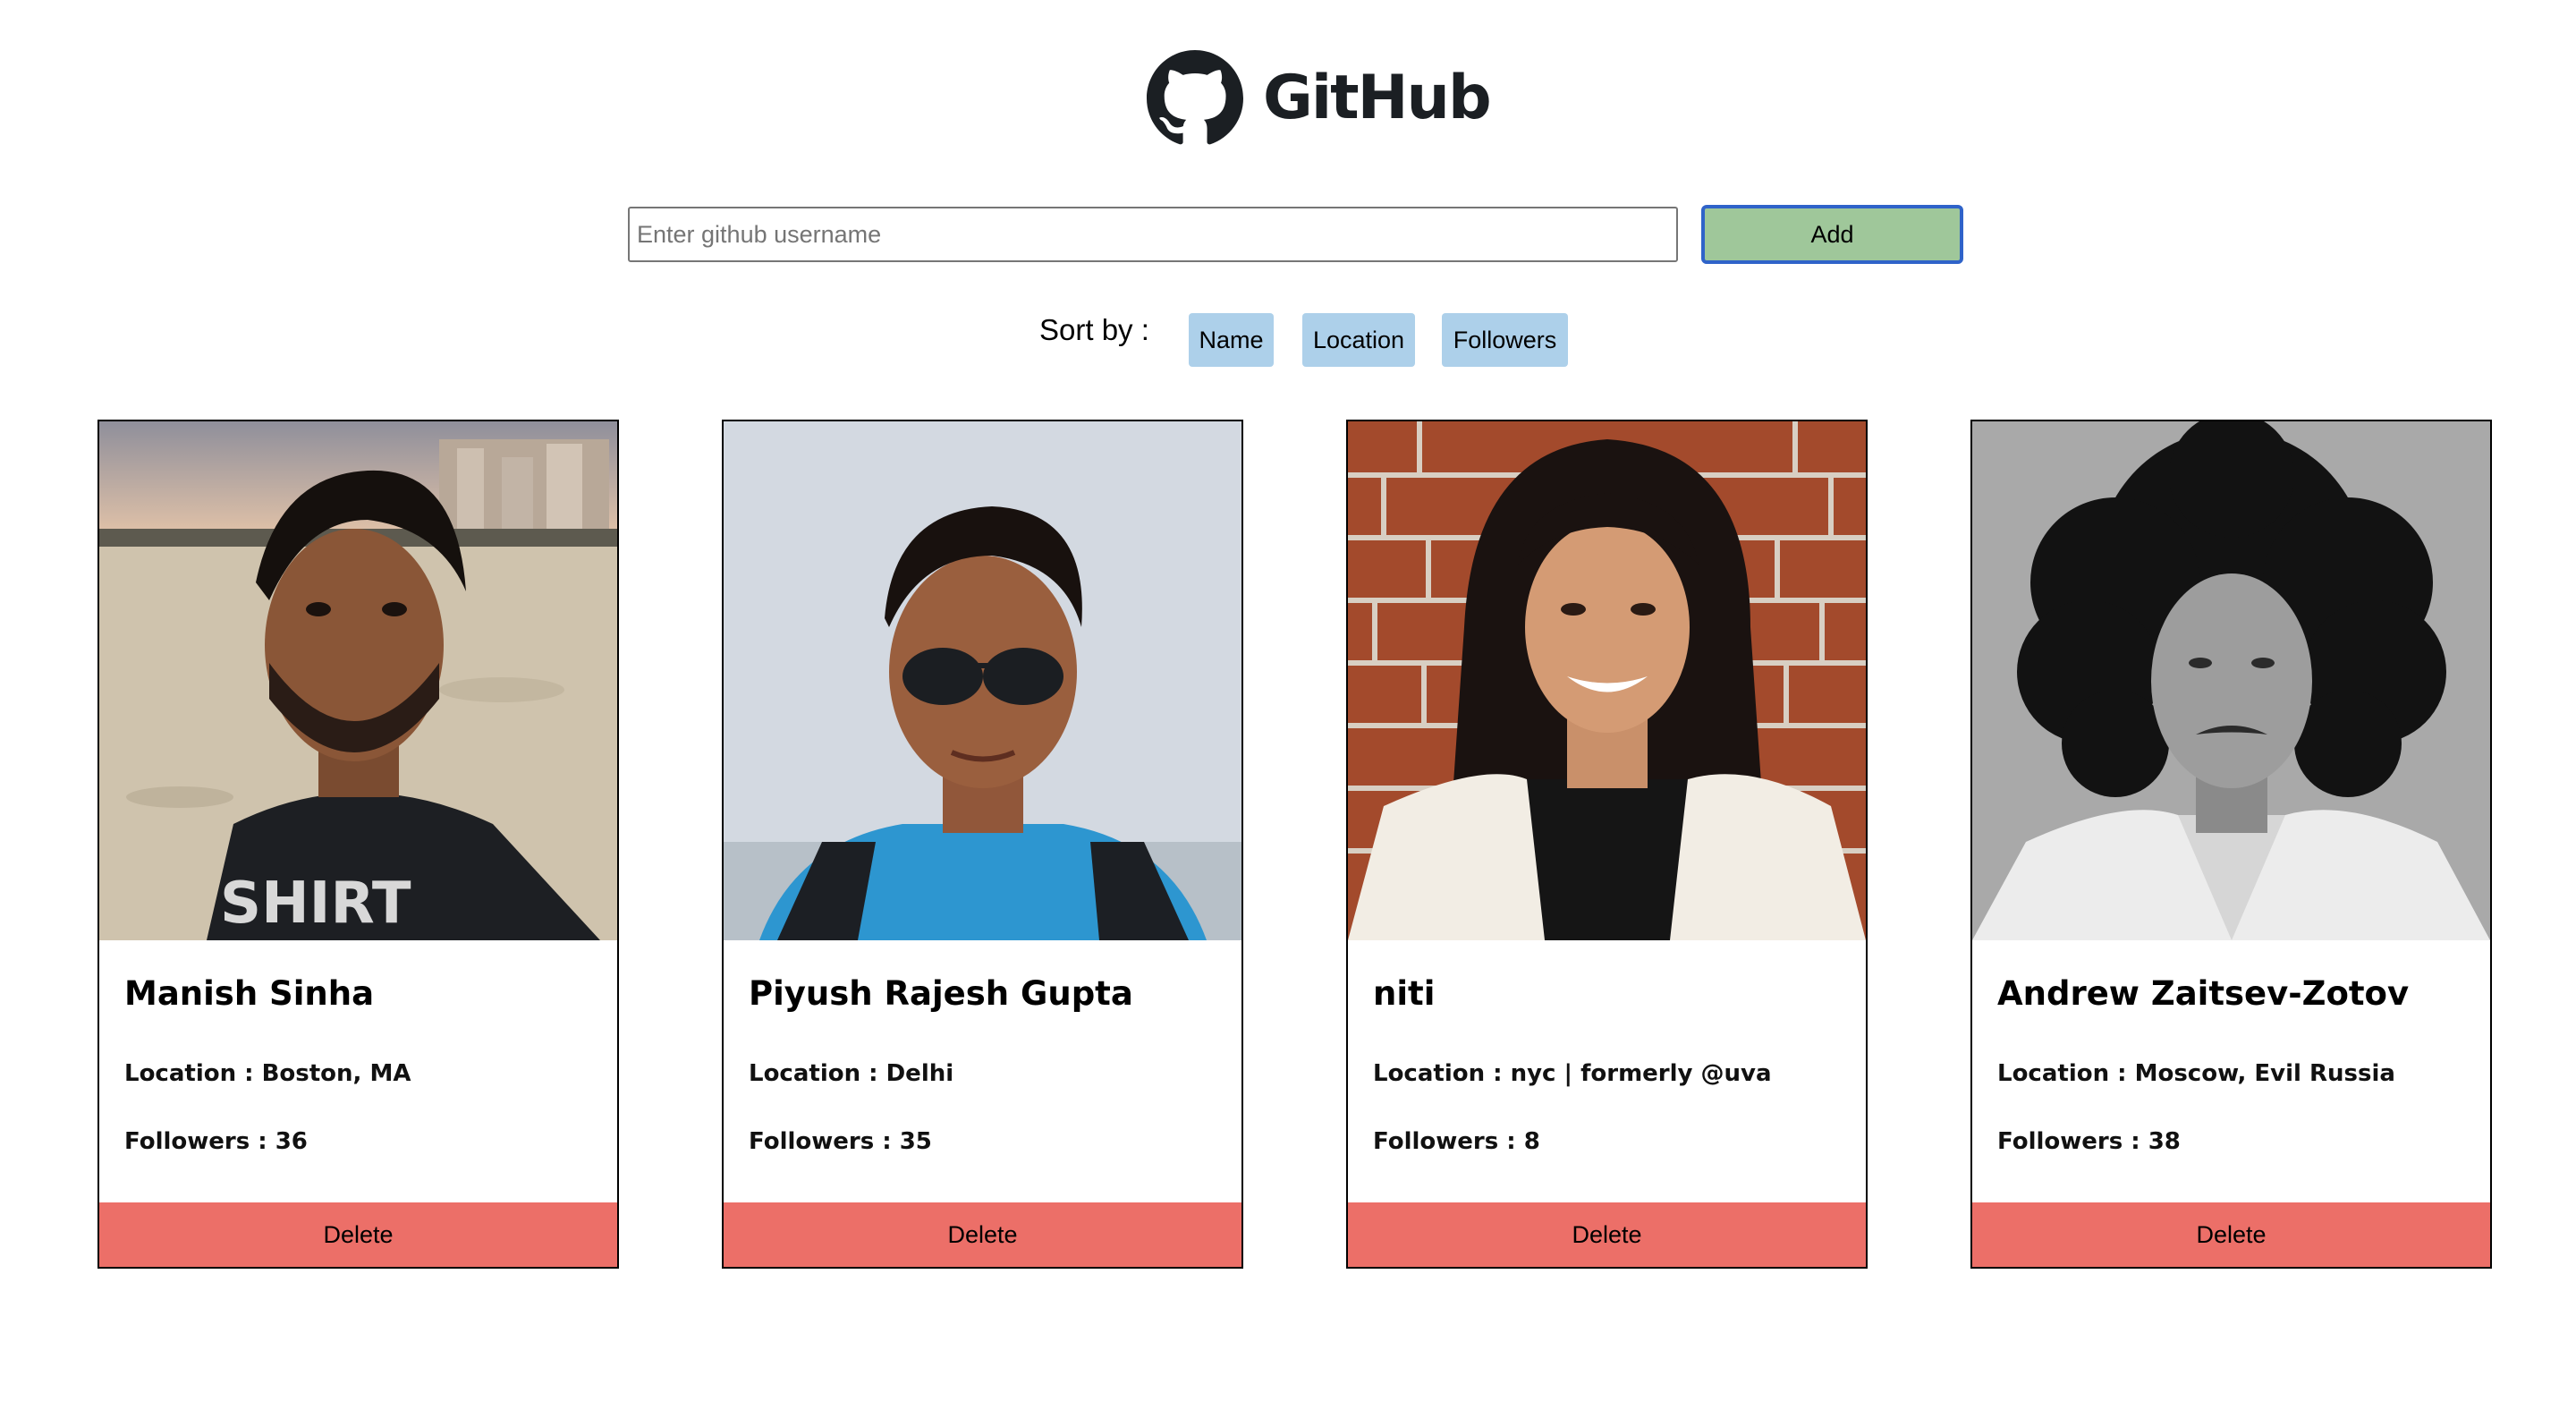 Image resolution: width=2576 pixels, height=1410 pixels. Describe the element at coordinates (216, 1141) in the screenshot. I see `user-followers: Followers : 36` at that location.